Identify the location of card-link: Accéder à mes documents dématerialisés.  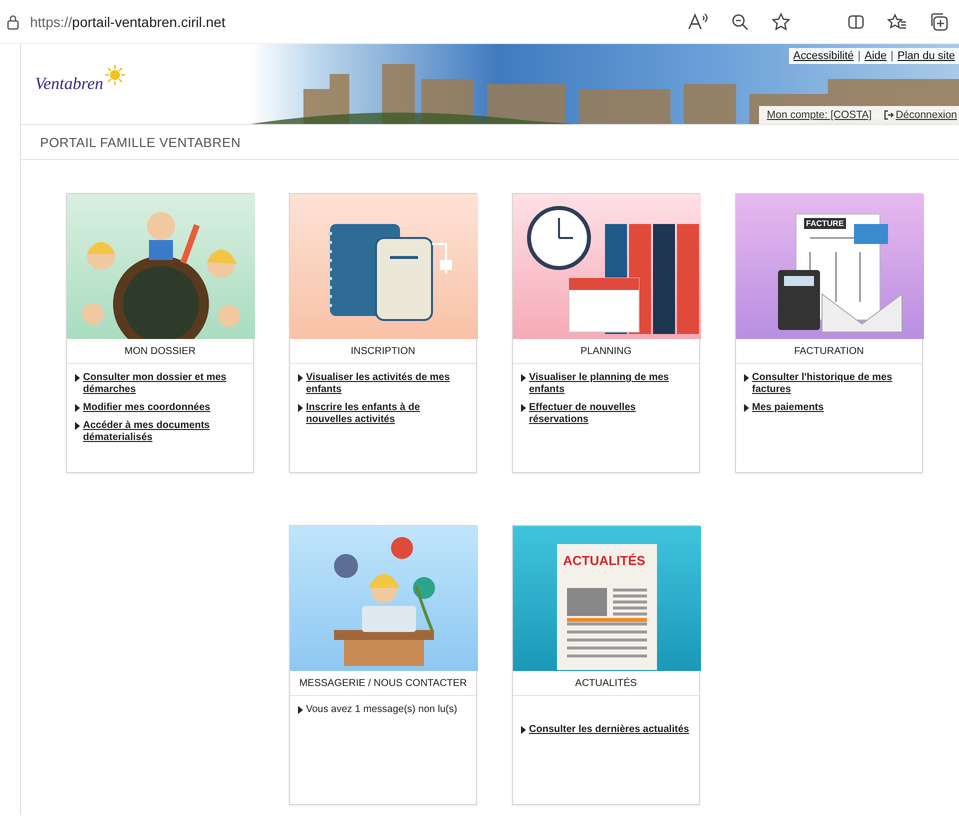
(164, 432).